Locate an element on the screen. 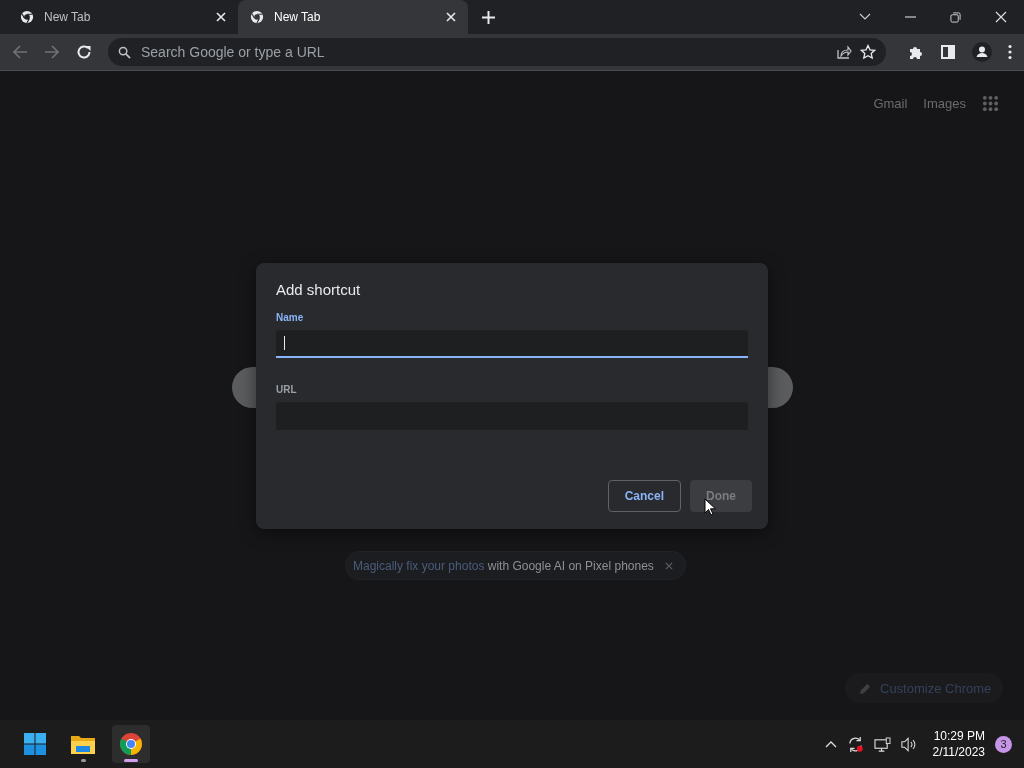 The image size is (1024, 768). header-link: Images is located at coordinates (944, 103).